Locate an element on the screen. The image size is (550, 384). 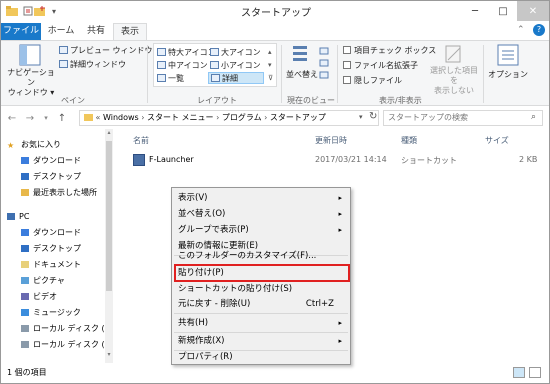
maximize-button: □ is located at coordinates (503, 11).